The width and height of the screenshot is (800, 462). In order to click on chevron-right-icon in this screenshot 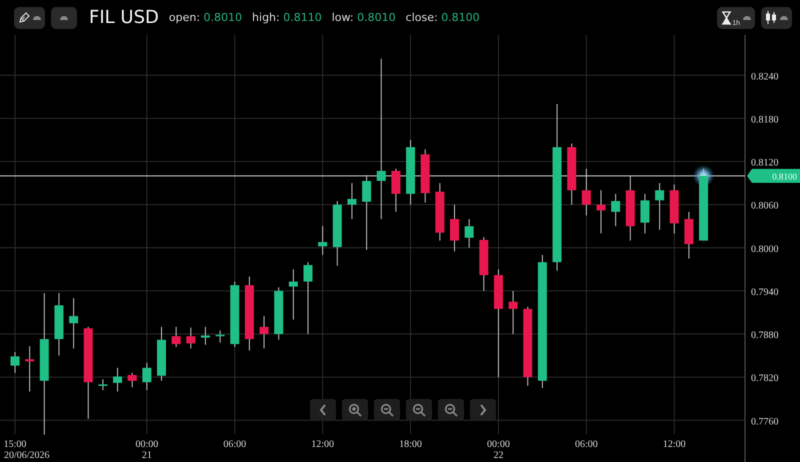, I will do `click(483, 410)`.